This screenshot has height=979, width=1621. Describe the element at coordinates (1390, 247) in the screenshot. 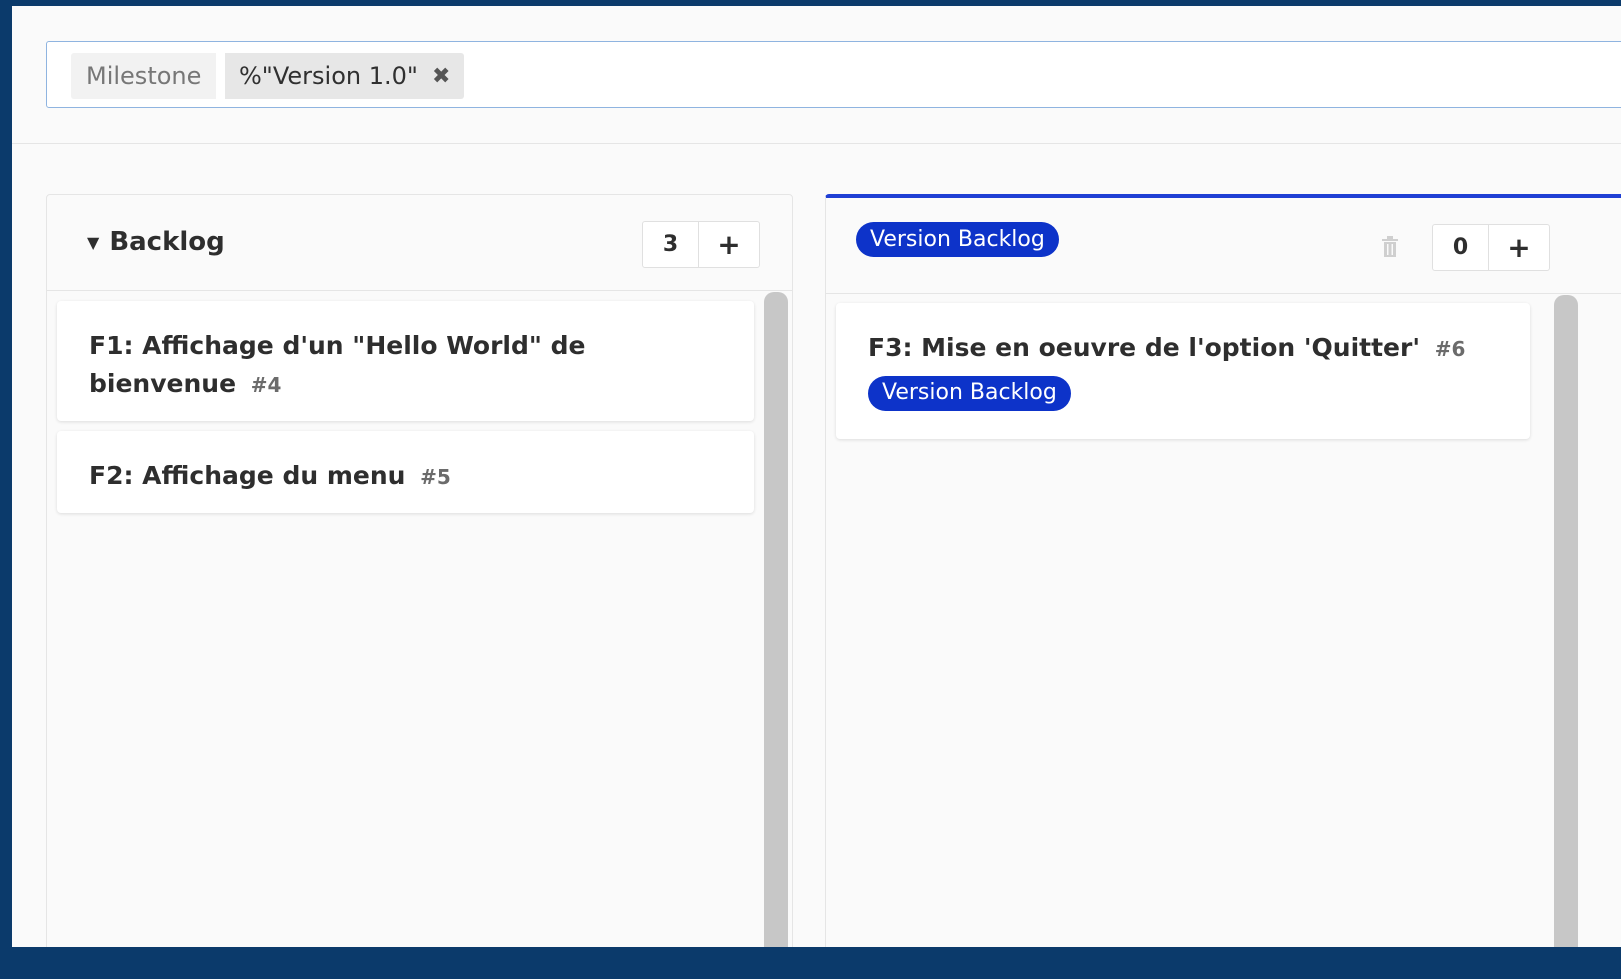

I see `trash-icon` at that location.